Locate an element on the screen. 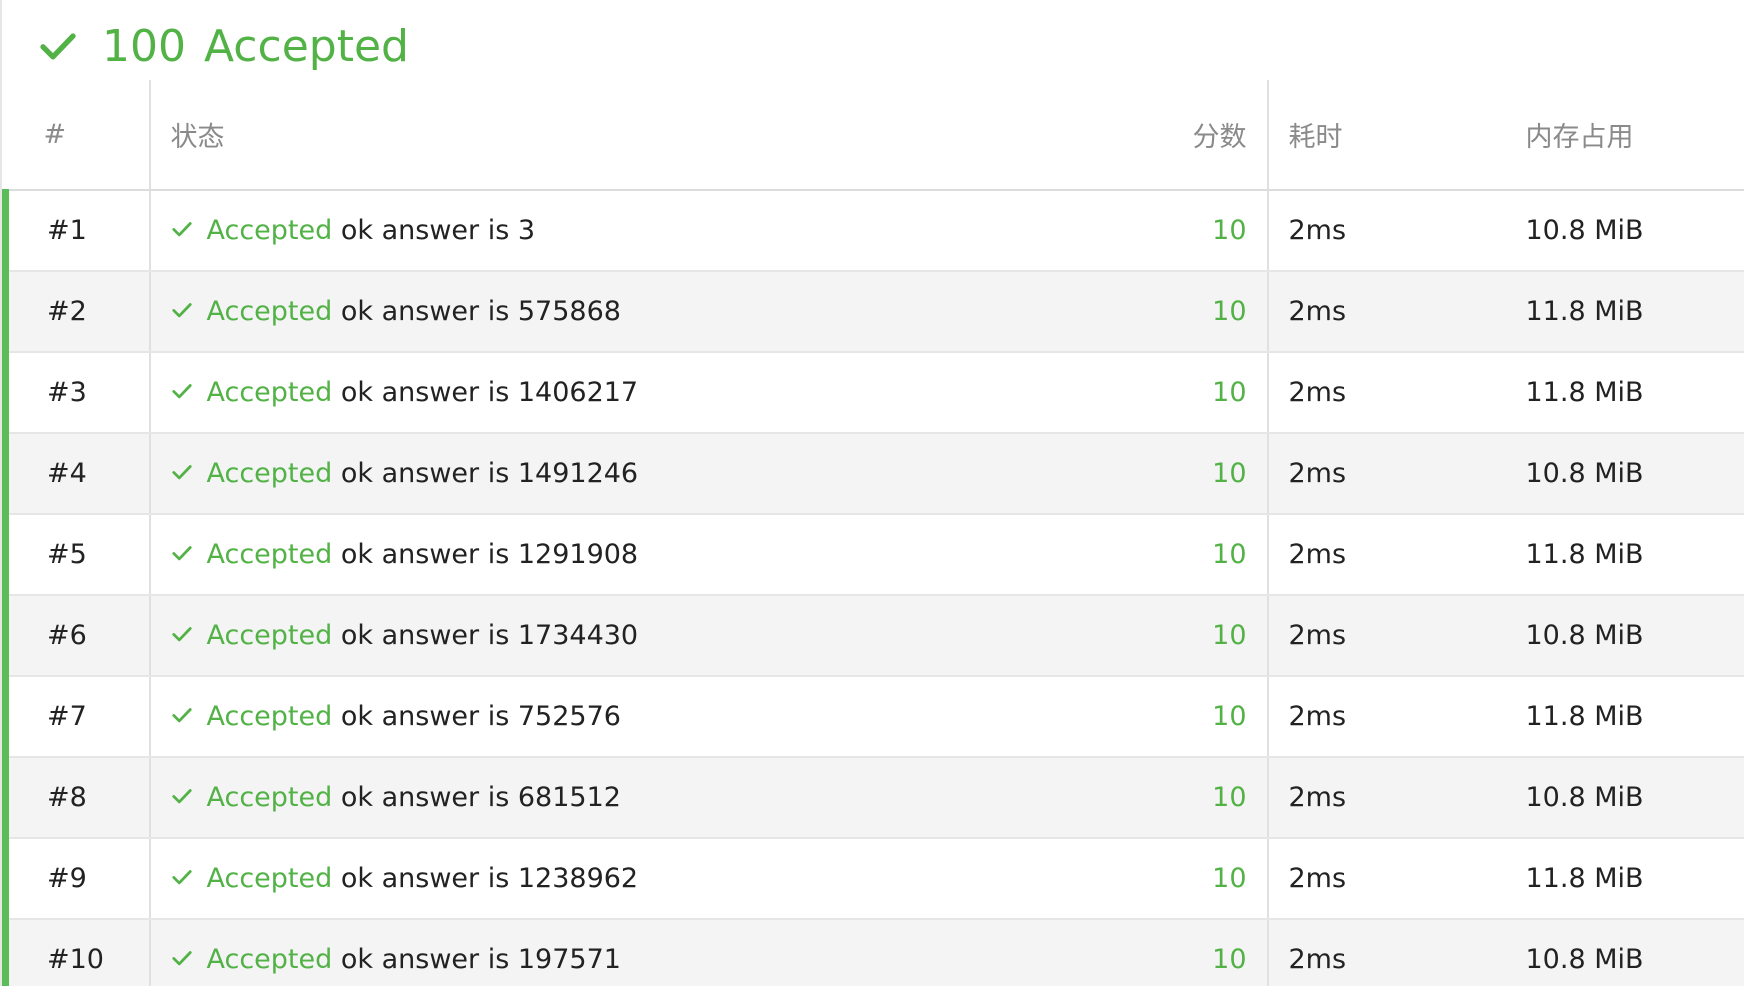  testcase-status: Accepted ok answer is 1406217 is located at coordinates (635, 393).